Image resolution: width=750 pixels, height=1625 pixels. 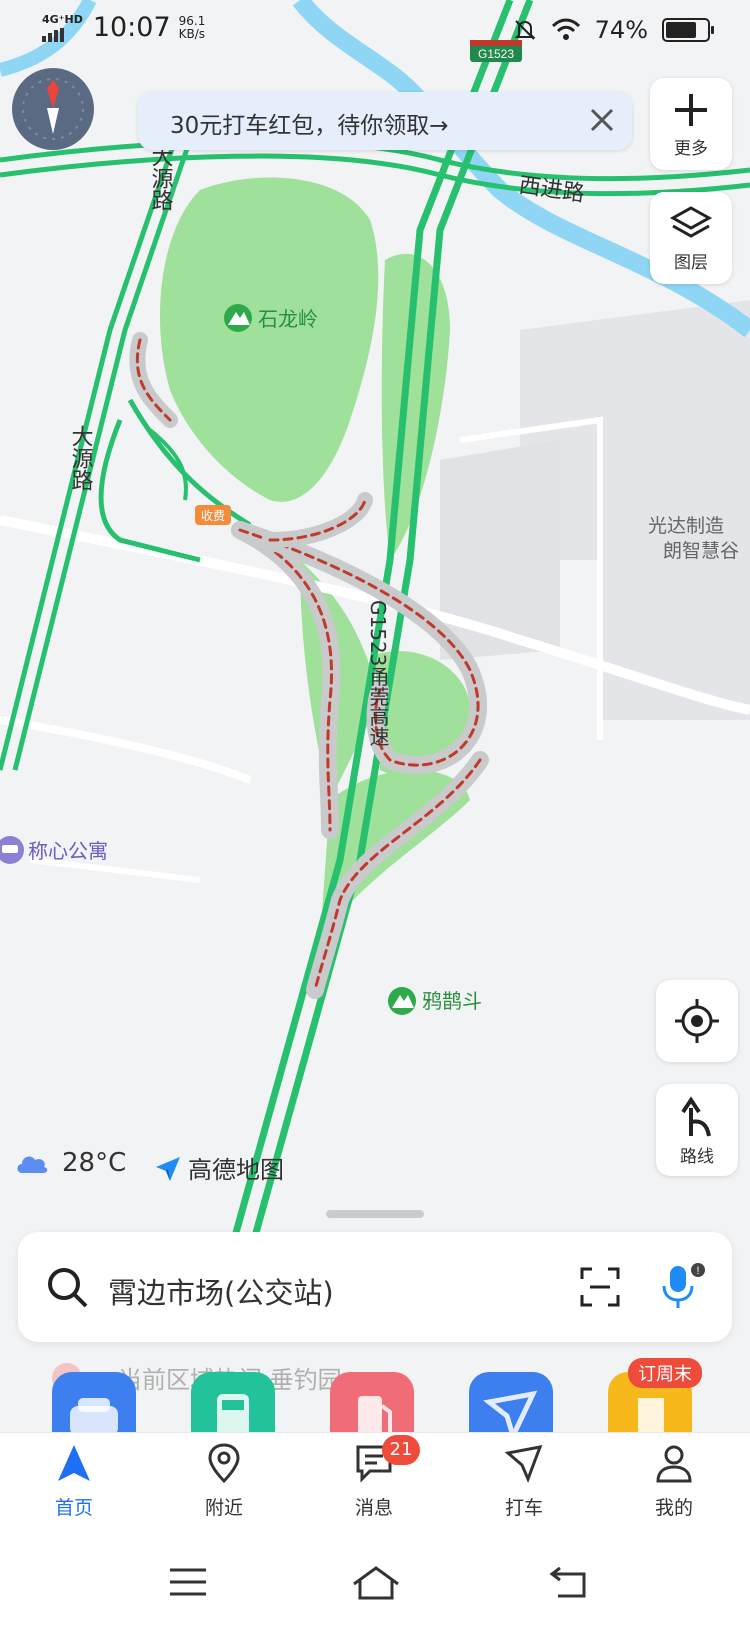 I want to click on brand-logo: 高德地图, so click(x=218, y=1167).